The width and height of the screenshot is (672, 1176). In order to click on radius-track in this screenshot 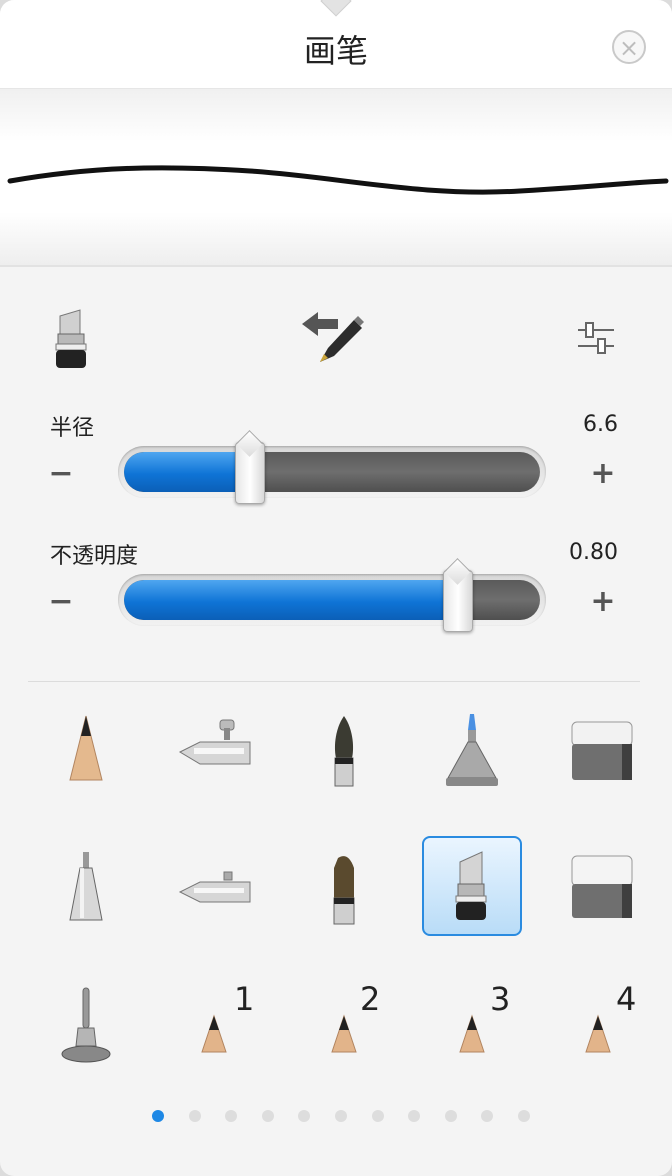, I will do `click(332, 472)`.